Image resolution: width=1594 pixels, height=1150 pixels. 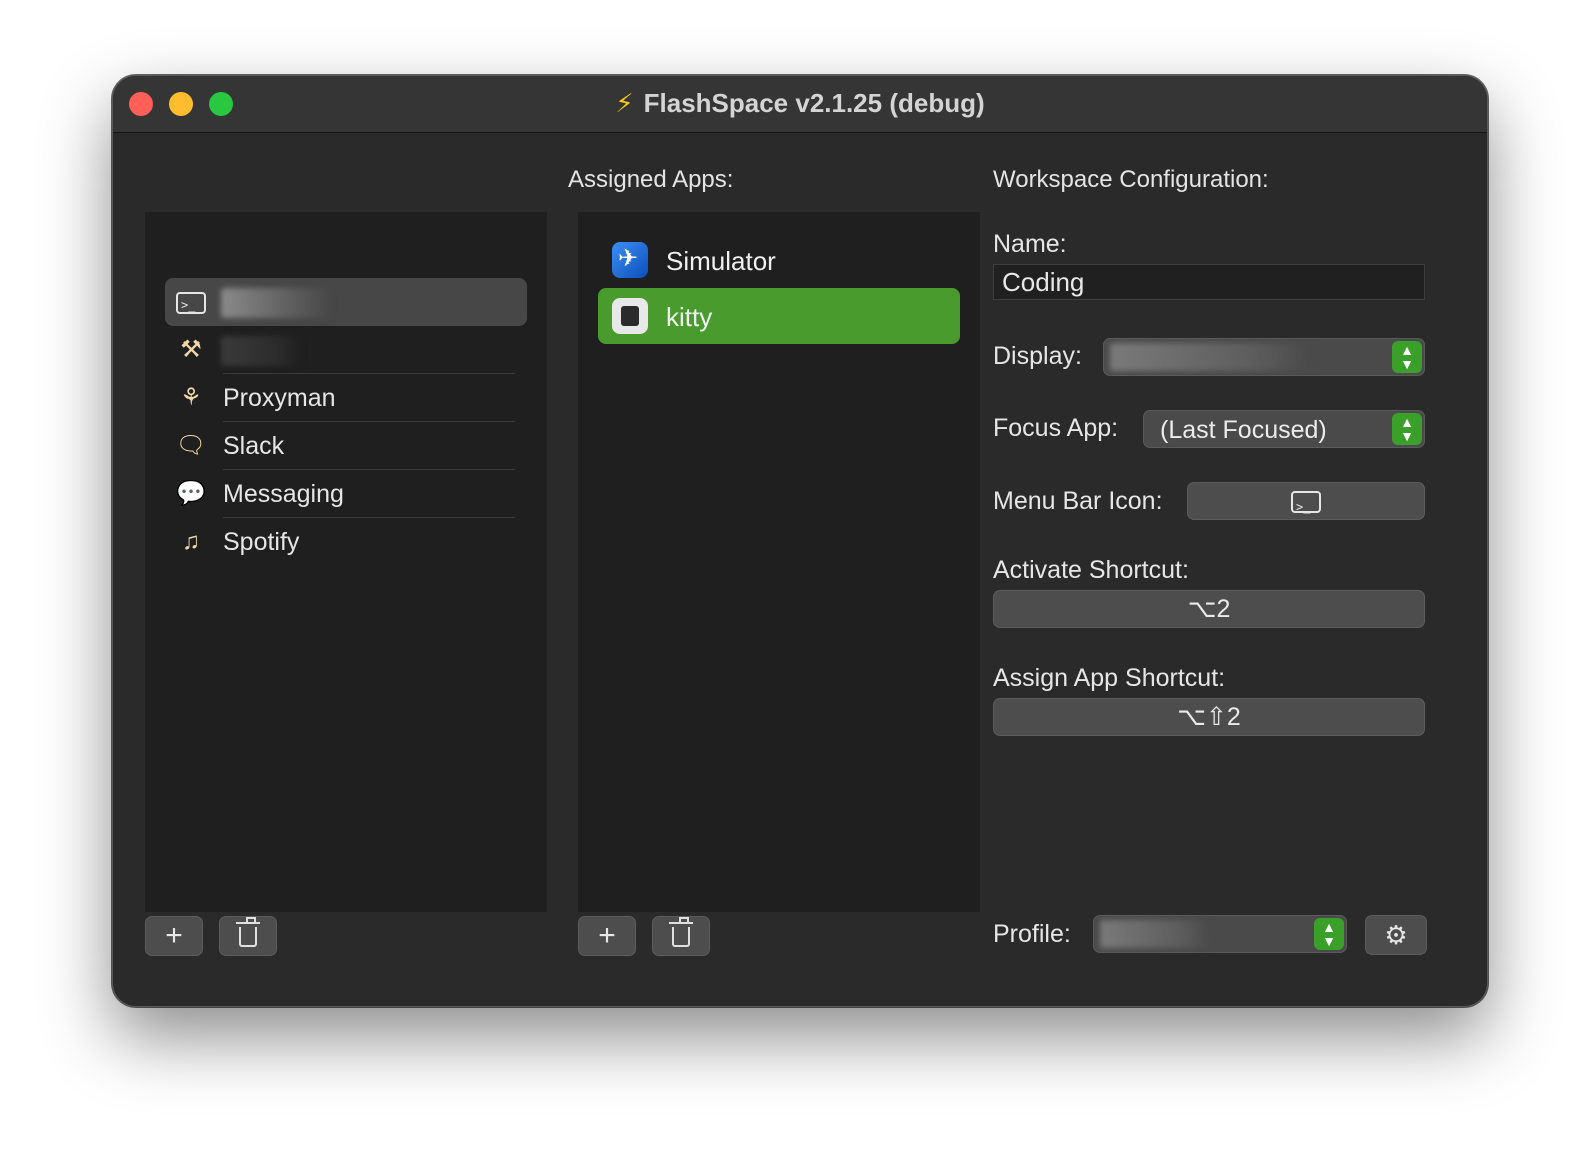 What do you see at coordinates (191, 445) in the screenshot?
I see `speech-bubble-outline-icon: 🗨` at bounding box center [191, 445].